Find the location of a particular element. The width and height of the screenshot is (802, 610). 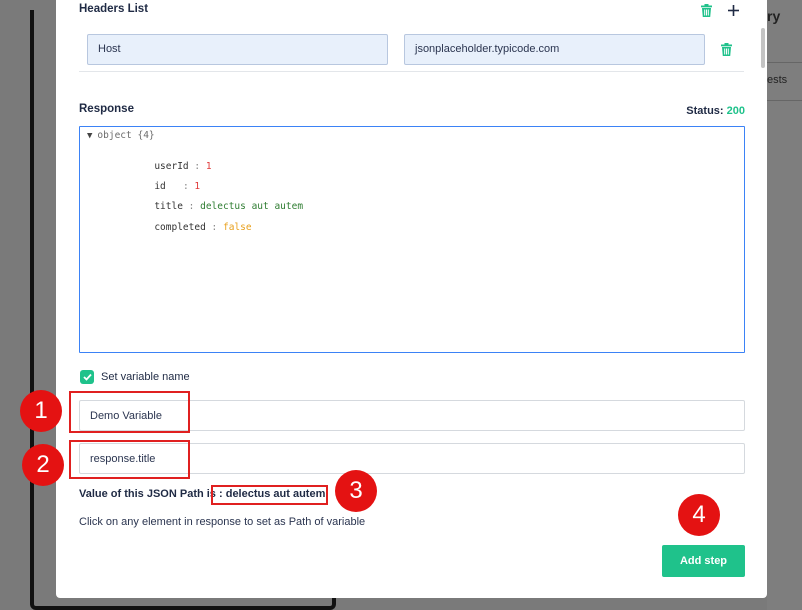

headers-list: Host jsonplaceholder.typicode.com is located at coordinates (422, 49).